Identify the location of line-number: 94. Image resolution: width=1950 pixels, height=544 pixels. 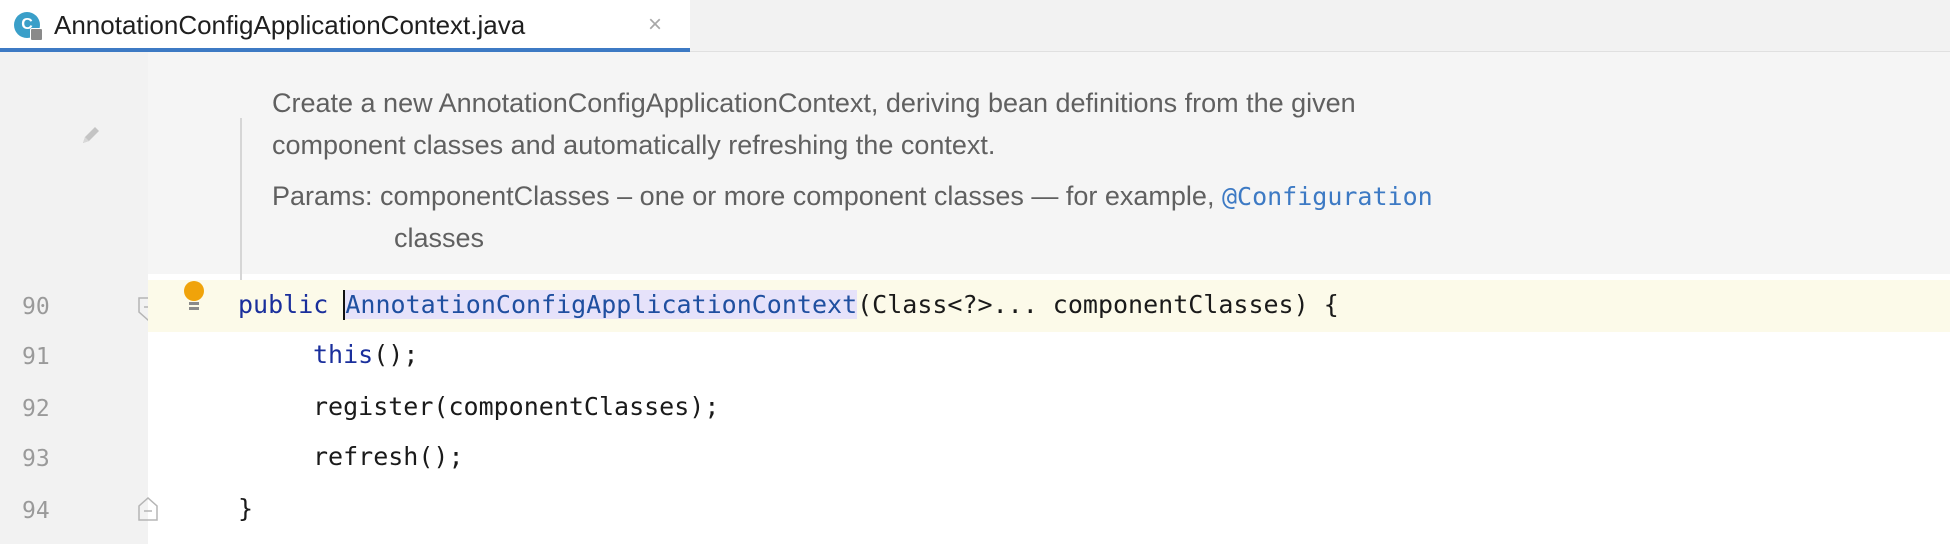
(36, 511).